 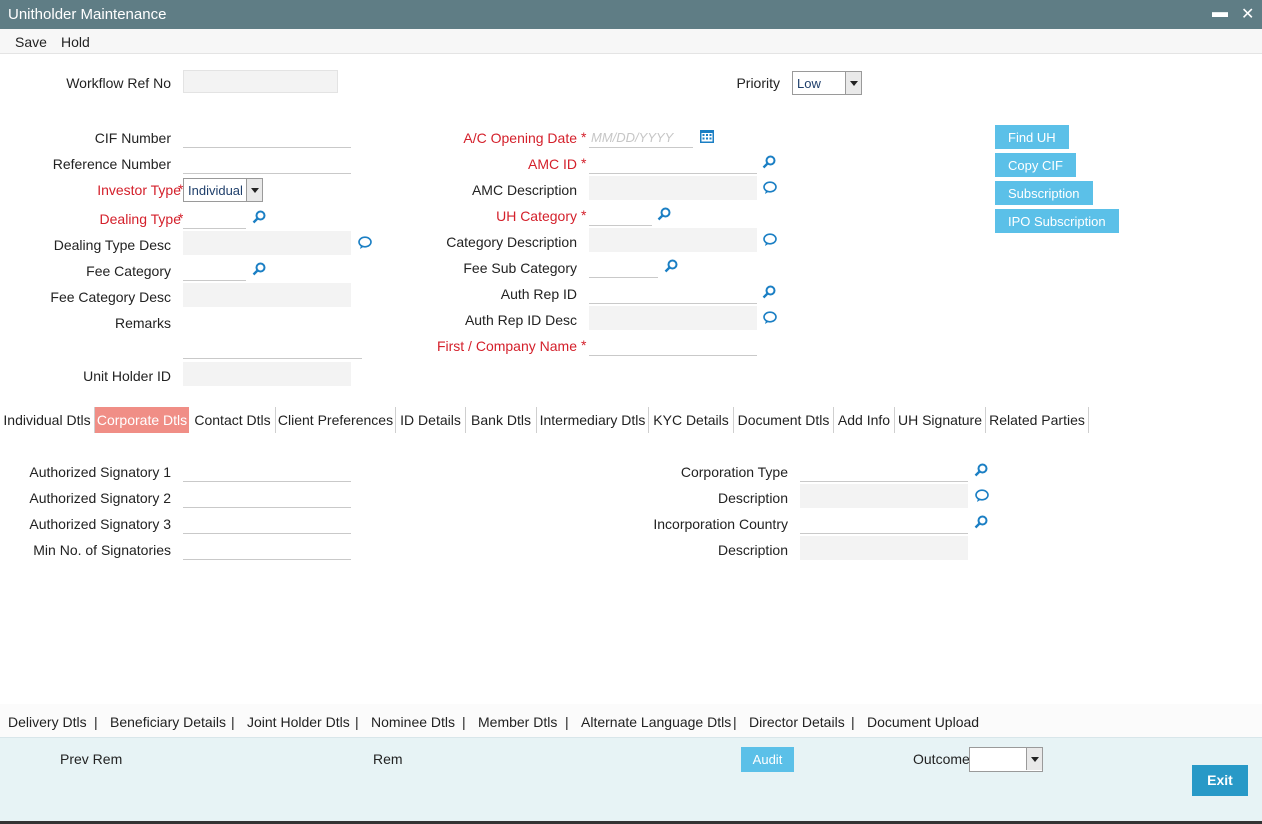 What do you see at coordinates (884, 548) in the screenshot?
I see `country-description-field` at bounding box center [884, 548].